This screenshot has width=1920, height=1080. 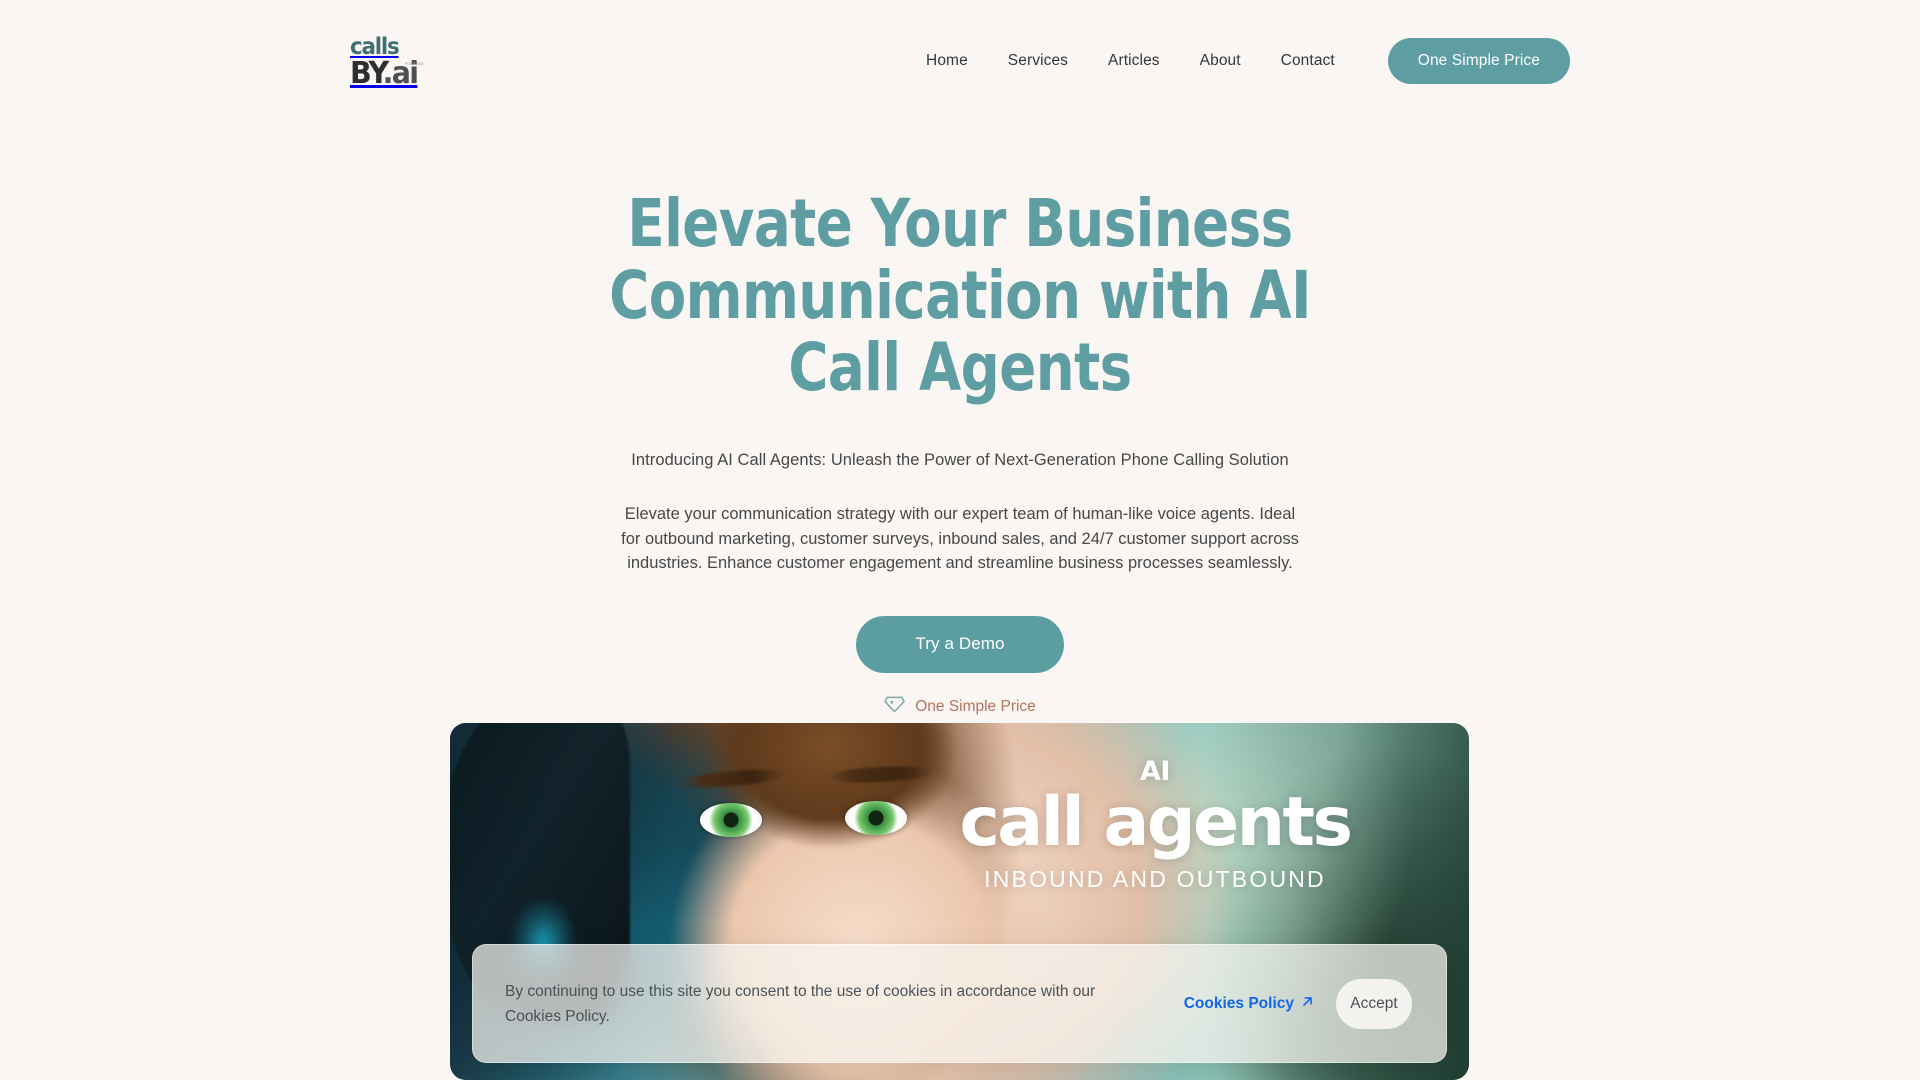 What do you see at coordinates (1156, 822) in the screenshot?
I see `overlay-headline: call agents` at bounding box center [1156, 822].